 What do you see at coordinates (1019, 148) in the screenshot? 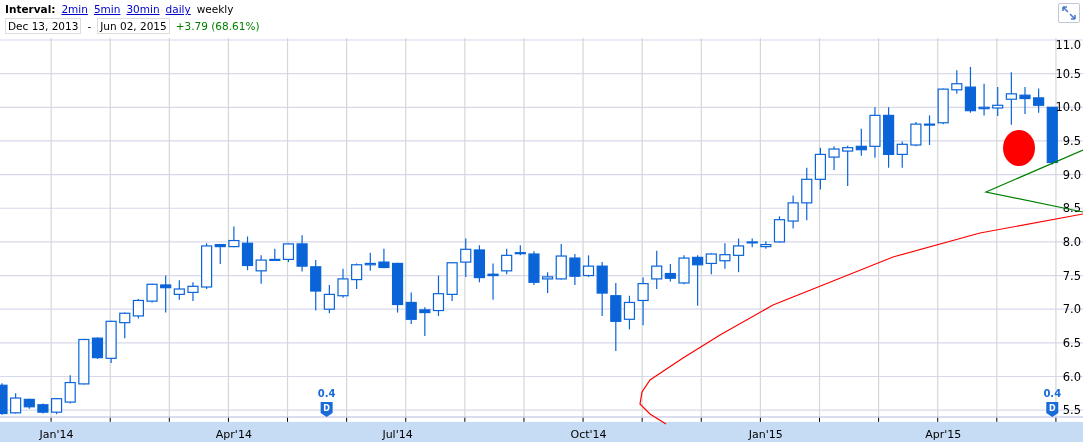
I see `marker-dot` at bounding box center [1019, 148].